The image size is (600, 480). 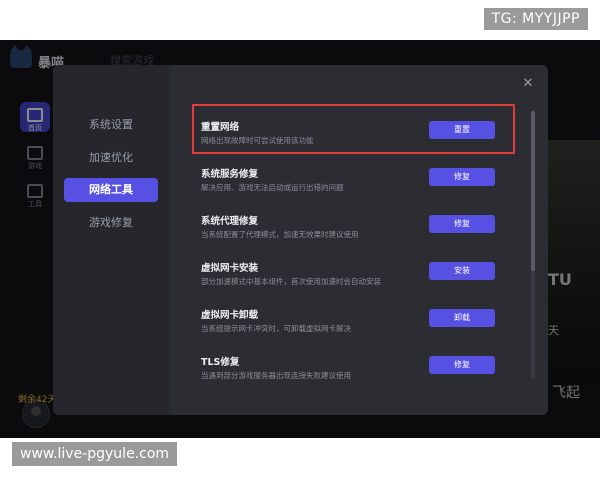 I want to click on tool-title: 系统代理修复, so click(x=230, y=221).